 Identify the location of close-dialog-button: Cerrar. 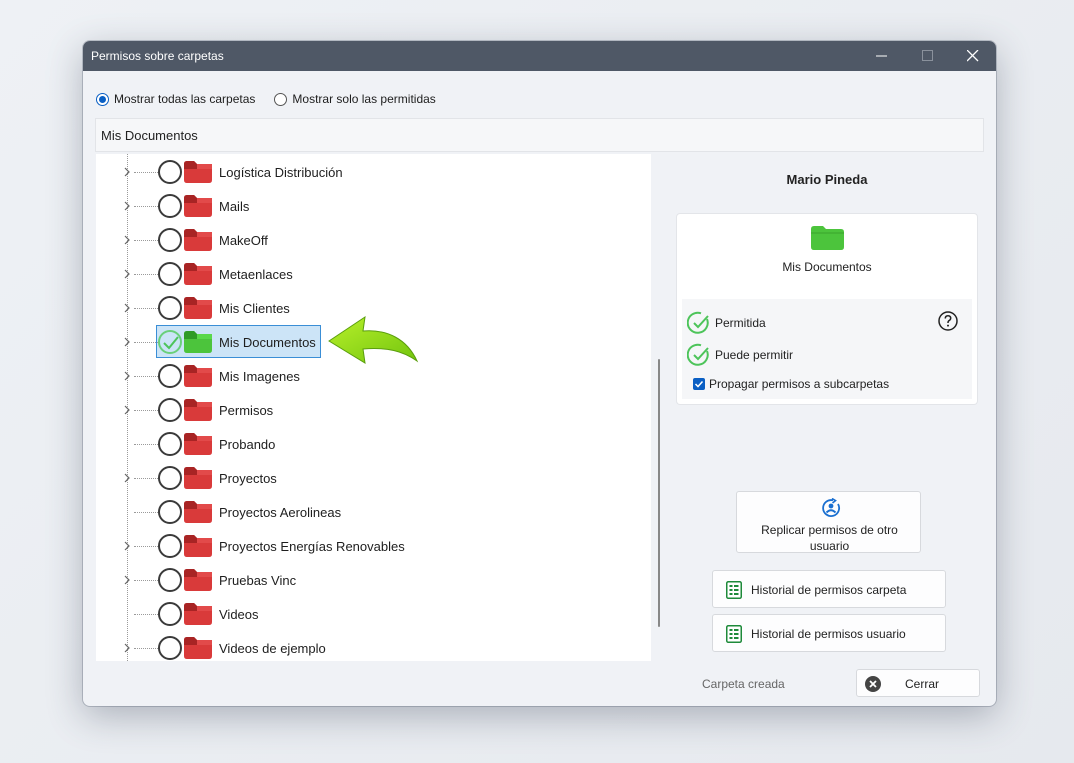
(918, 683).